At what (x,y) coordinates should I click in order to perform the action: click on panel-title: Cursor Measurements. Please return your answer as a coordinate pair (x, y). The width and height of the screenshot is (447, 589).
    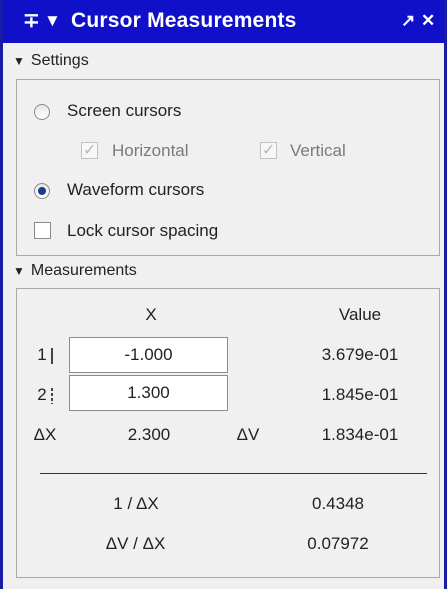
    Looking at the image, I should click on (184, 20).